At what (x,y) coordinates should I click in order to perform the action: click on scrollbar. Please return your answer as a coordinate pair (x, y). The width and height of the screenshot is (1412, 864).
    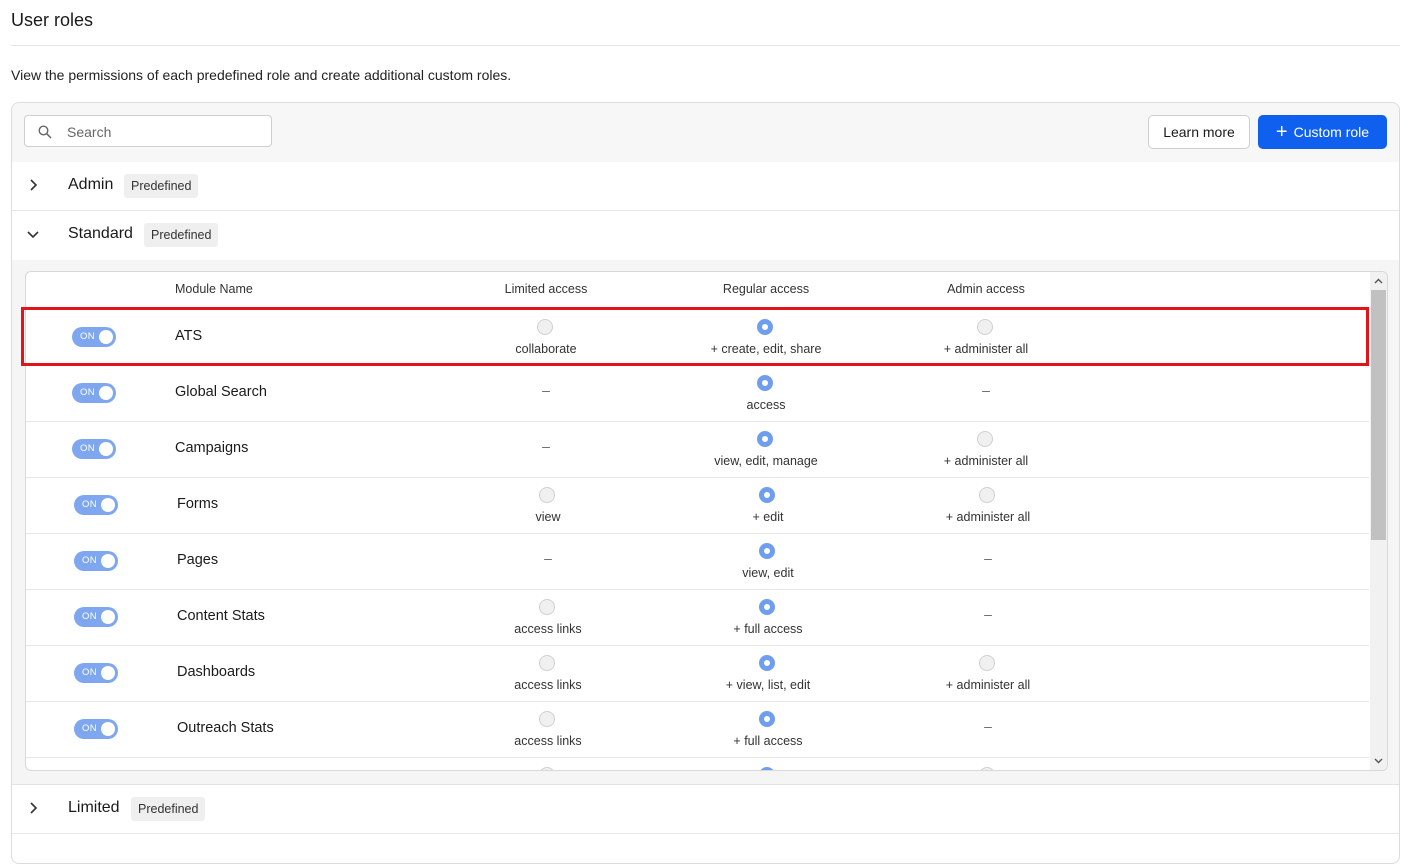
    Looking at the image, I should click on (1378, 521).